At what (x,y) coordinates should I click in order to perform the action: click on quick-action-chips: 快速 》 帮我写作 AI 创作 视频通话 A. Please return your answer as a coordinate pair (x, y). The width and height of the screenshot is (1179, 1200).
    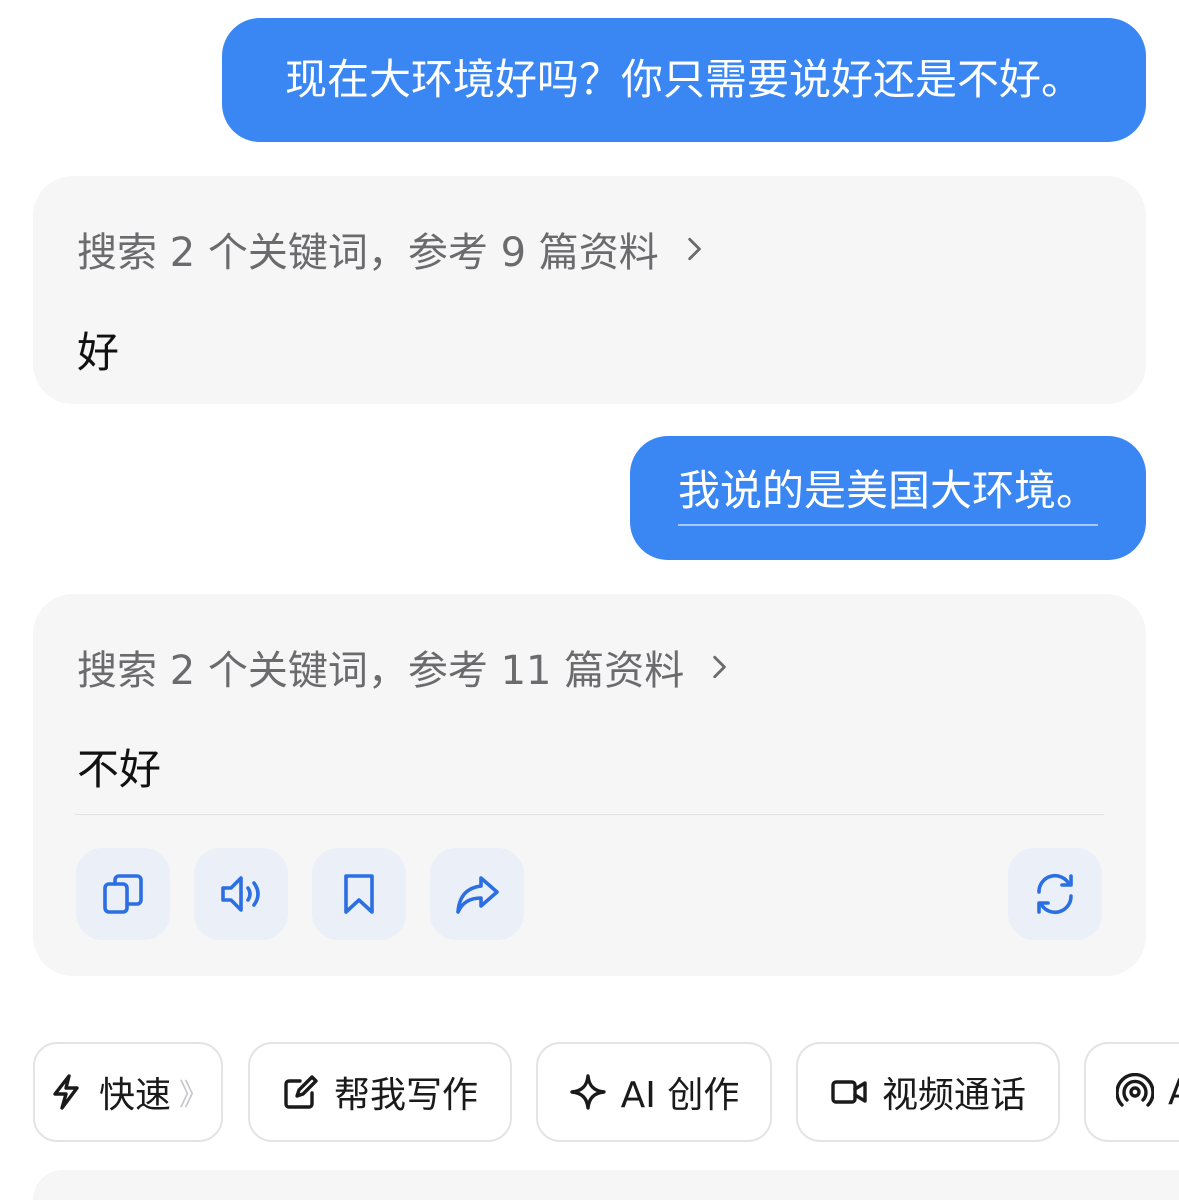
    Looking at the image, I should click on (589, 1092).